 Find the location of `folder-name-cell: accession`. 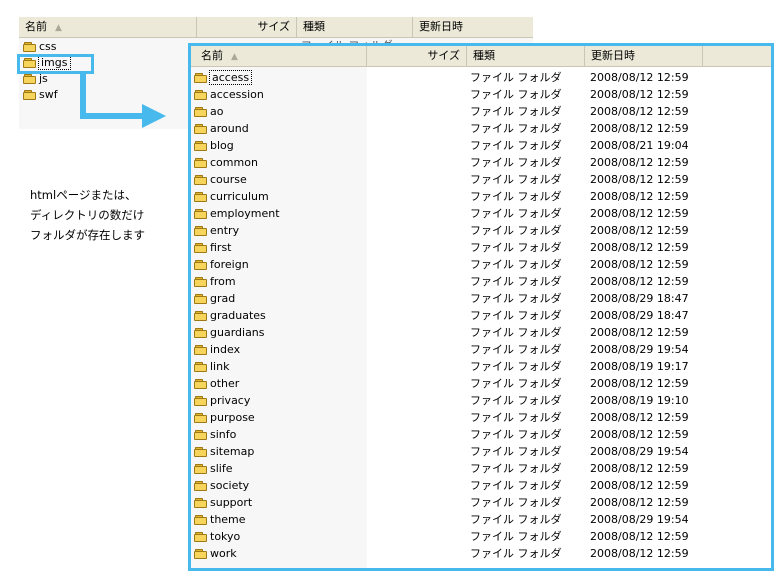

folder-name-cell: accession is located at coordinates (229, 94).